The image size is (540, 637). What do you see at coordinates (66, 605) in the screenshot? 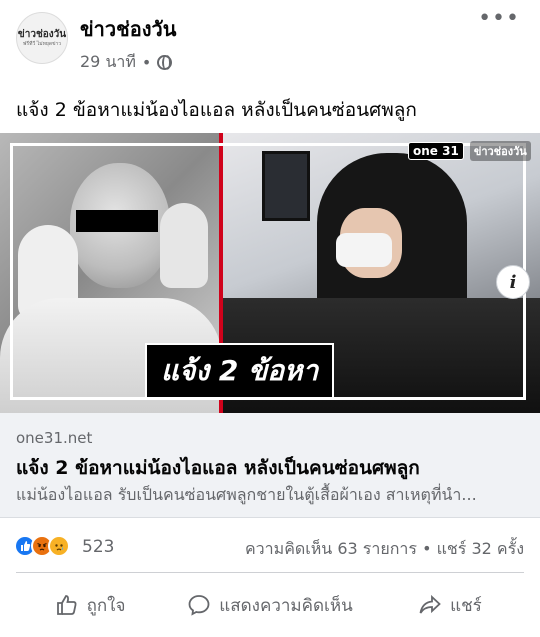
I see `thumbs-up-icon` at bounding box center [66, 605].